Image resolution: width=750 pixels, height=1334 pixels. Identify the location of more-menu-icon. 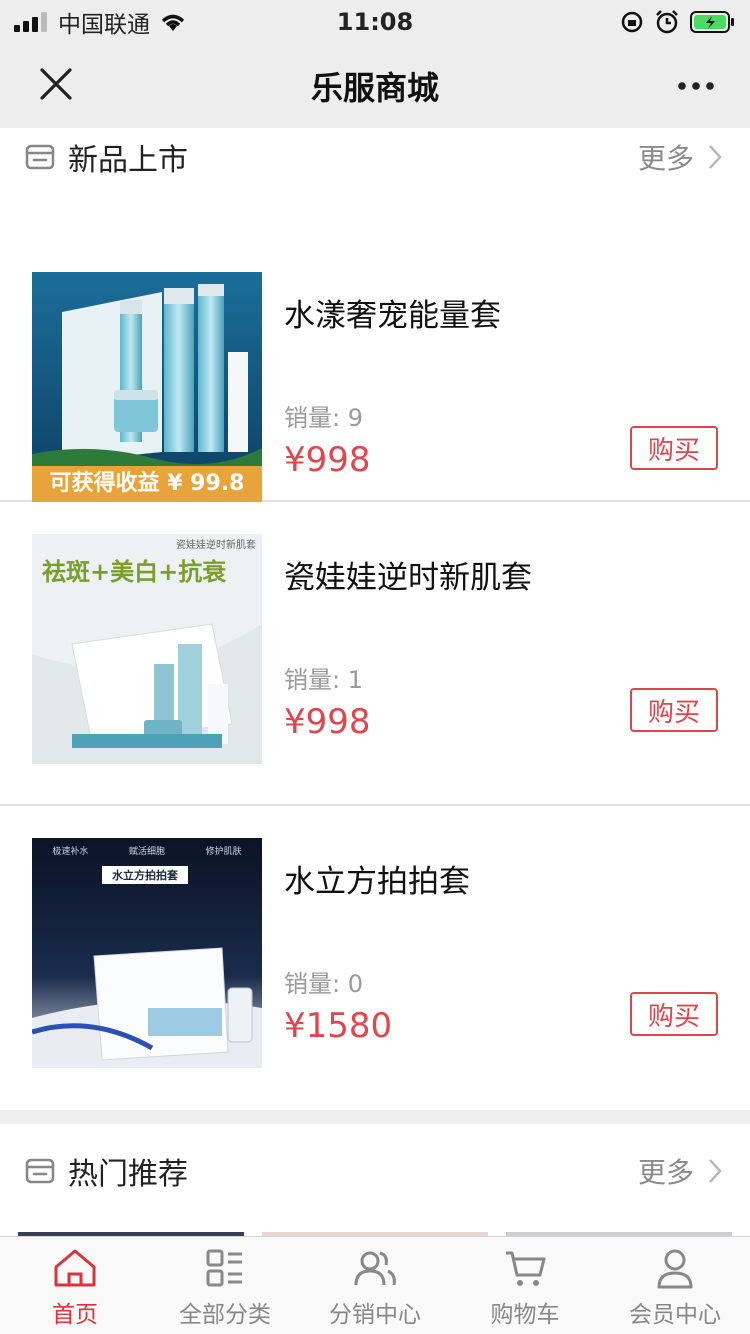
(696, 86).